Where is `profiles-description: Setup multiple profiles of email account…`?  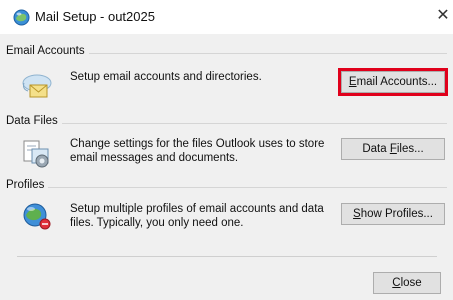
profiles-description: Setup multiple profiles of email account… is located at coordinates (197, 216).